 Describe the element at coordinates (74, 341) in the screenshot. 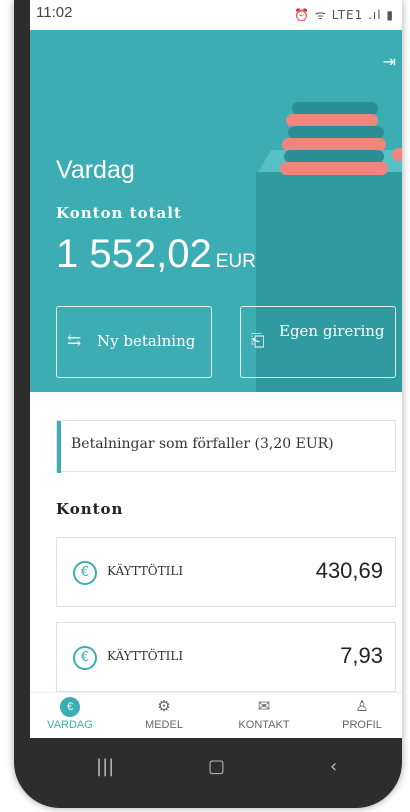

I see `transfer-arrows-icon: ⇆` at that location.